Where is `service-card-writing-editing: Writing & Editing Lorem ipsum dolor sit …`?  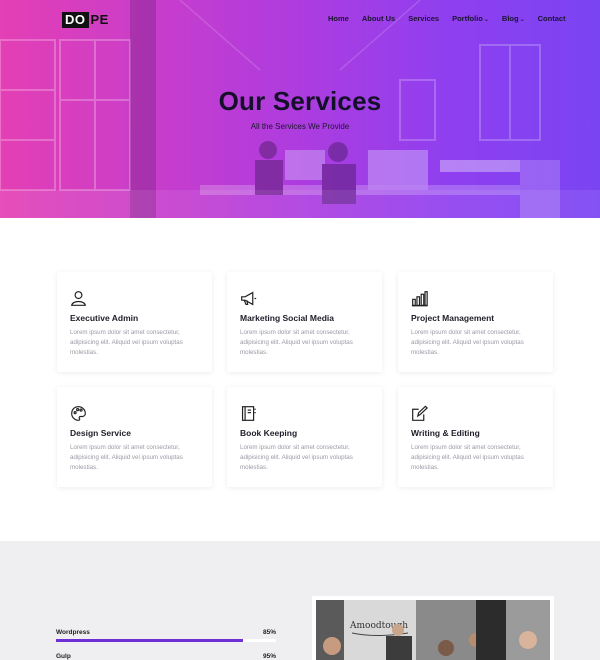 service-card-writing-editing: Writing & Editing Lorem ipsum dolor sit … is located at coordinates (475, 437).